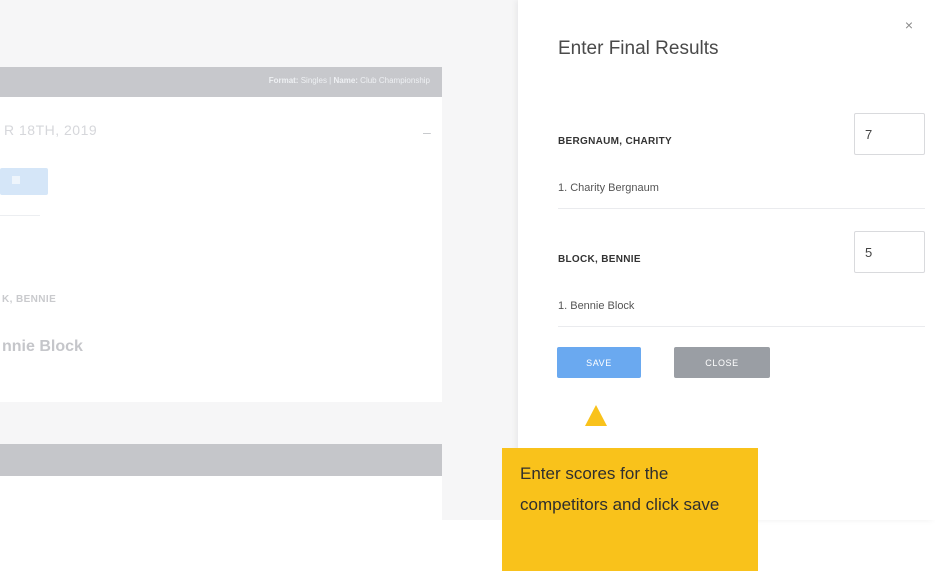  Describe the element at coordinates (345, 80) in the screenshot. I see `name-label: Name:` at that location.